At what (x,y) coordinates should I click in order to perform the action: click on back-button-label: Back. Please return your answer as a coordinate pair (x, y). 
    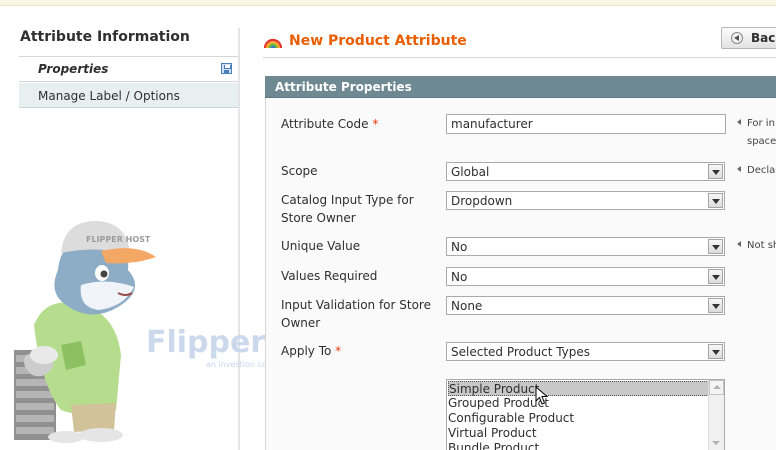
    Looking at the image, I should click on (763, 38).